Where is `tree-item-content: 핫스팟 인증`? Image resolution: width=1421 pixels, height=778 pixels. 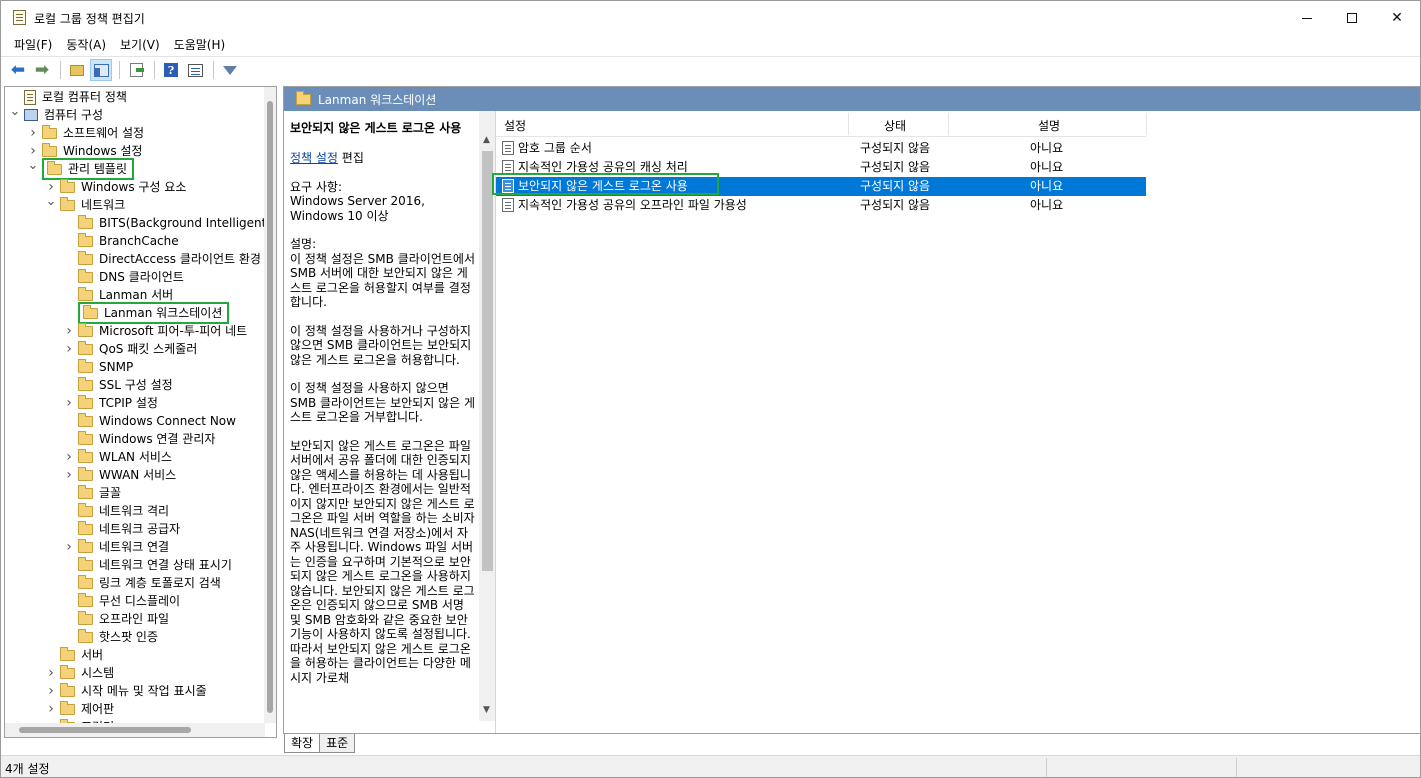 tree-item-content: 핫스팟 인증 is located at coordinates (118, 637).